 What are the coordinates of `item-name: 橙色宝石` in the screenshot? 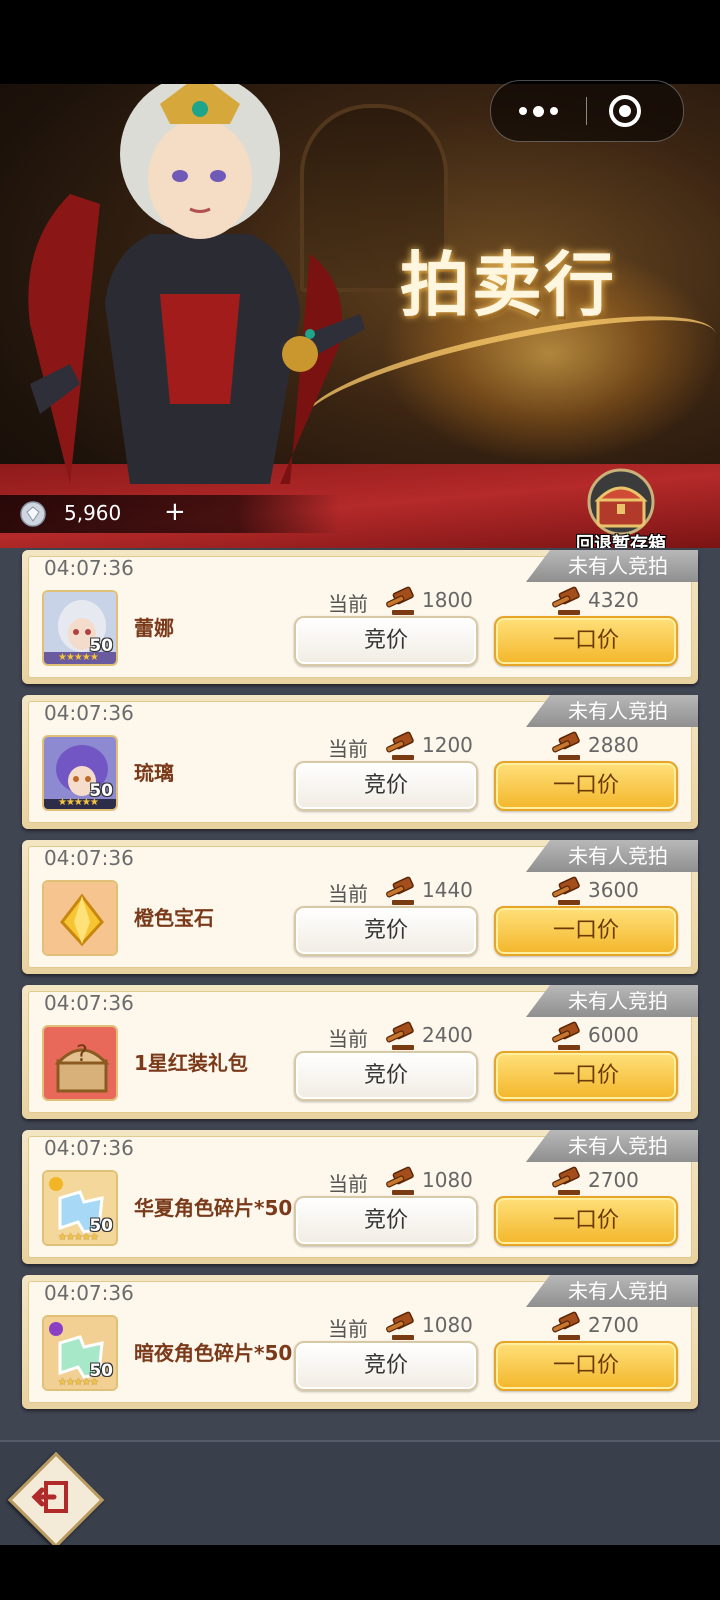 It's located at (174, 918).